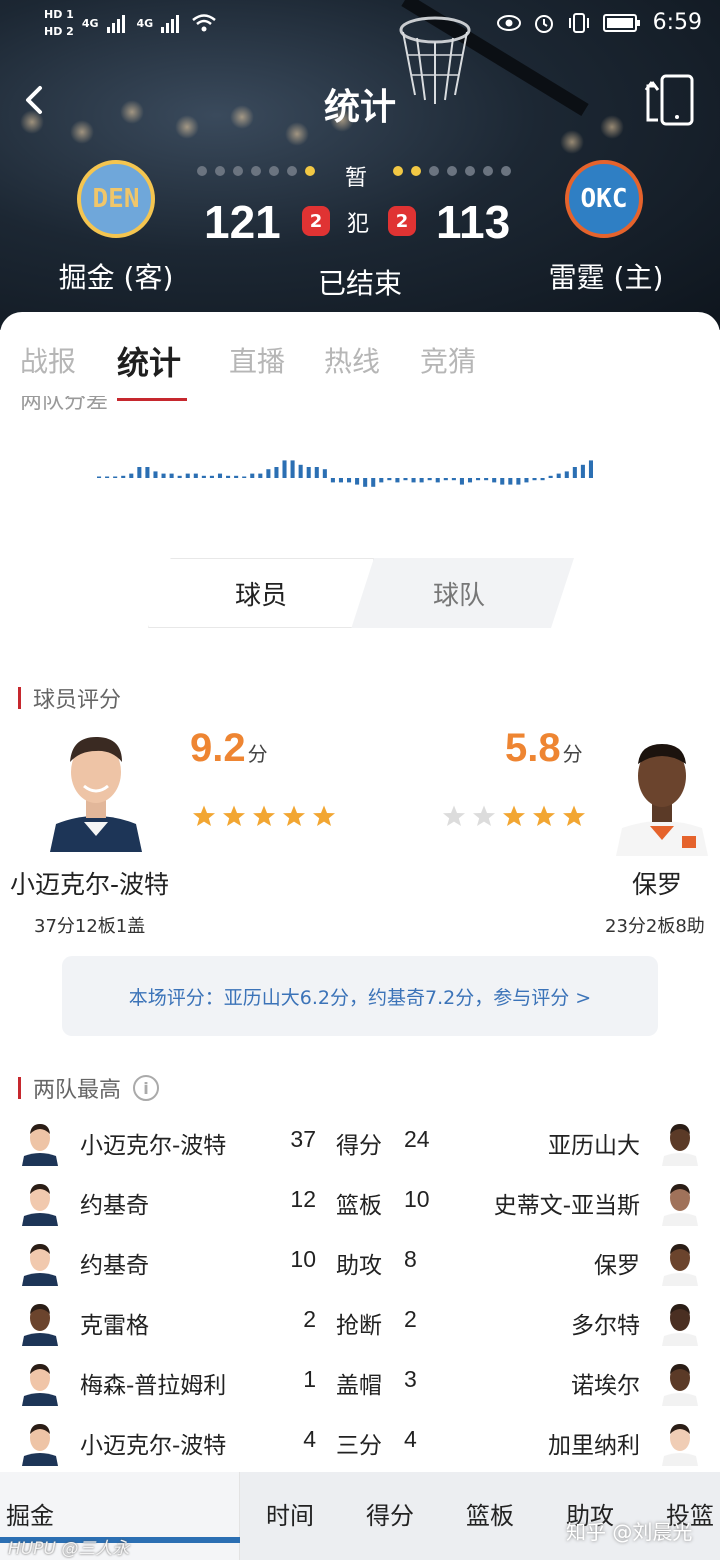 Image resolution: width=720 pixels, height=1560 pixels. What do you see at coordinates (605, 1323) in the screenshot?
I see `leader-home-name: 多尔特` at bounding box center [605, 1323].